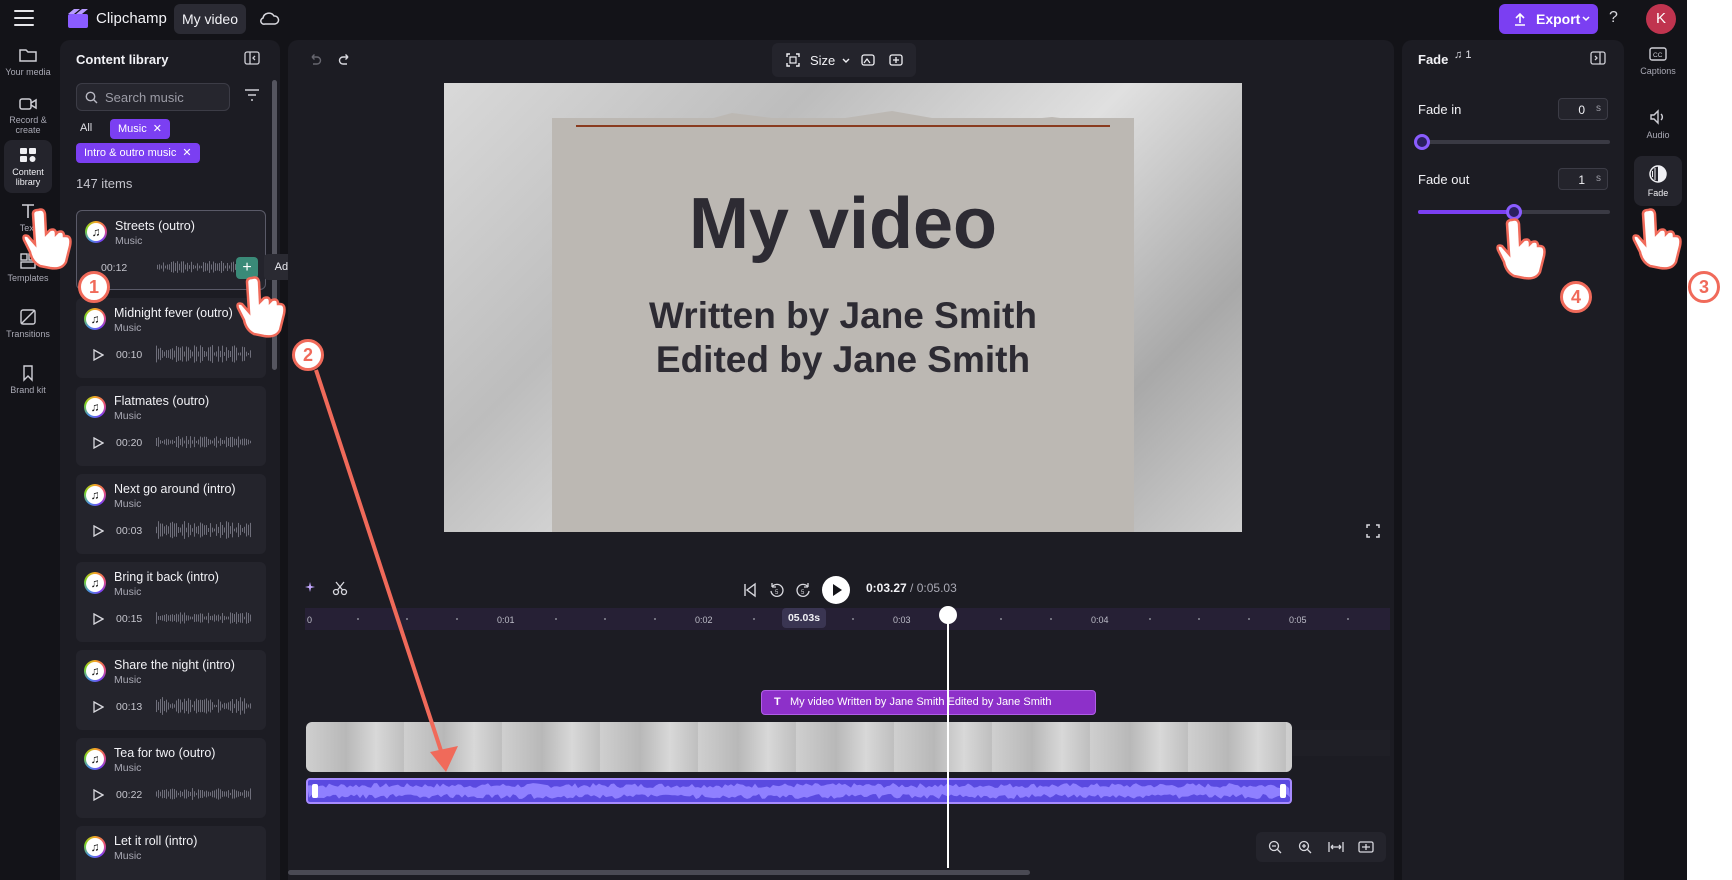  I want to click on drag-arrow-annotation, so click(386, 570).